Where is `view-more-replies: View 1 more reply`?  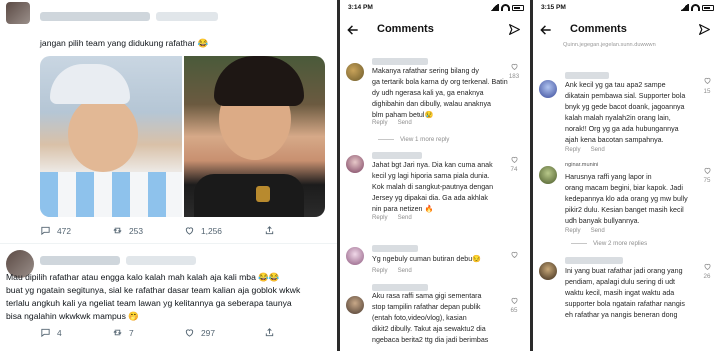 view-more-replies: View 1 more reply is located at coordinates (413, 139).